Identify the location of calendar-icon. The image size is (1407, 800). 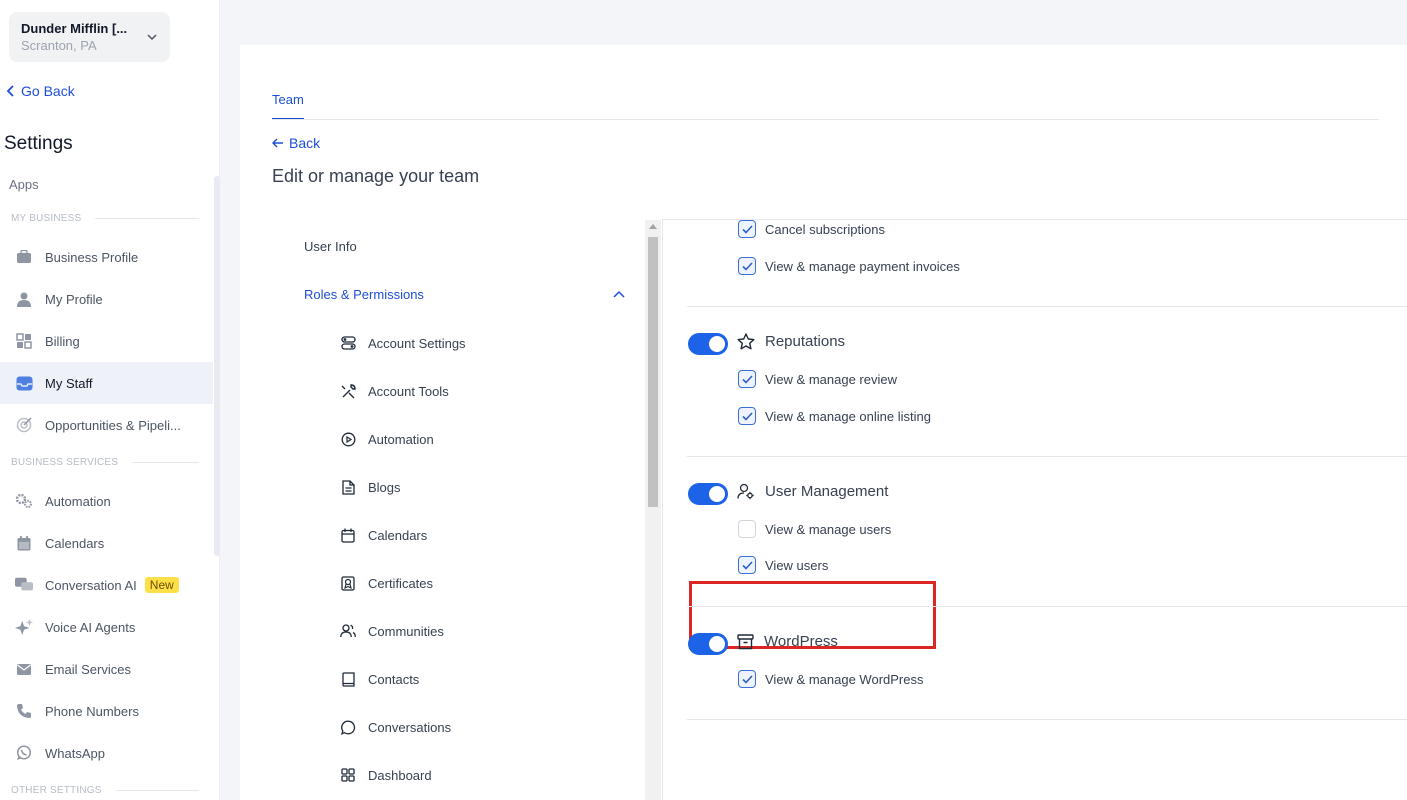
(24, 543).